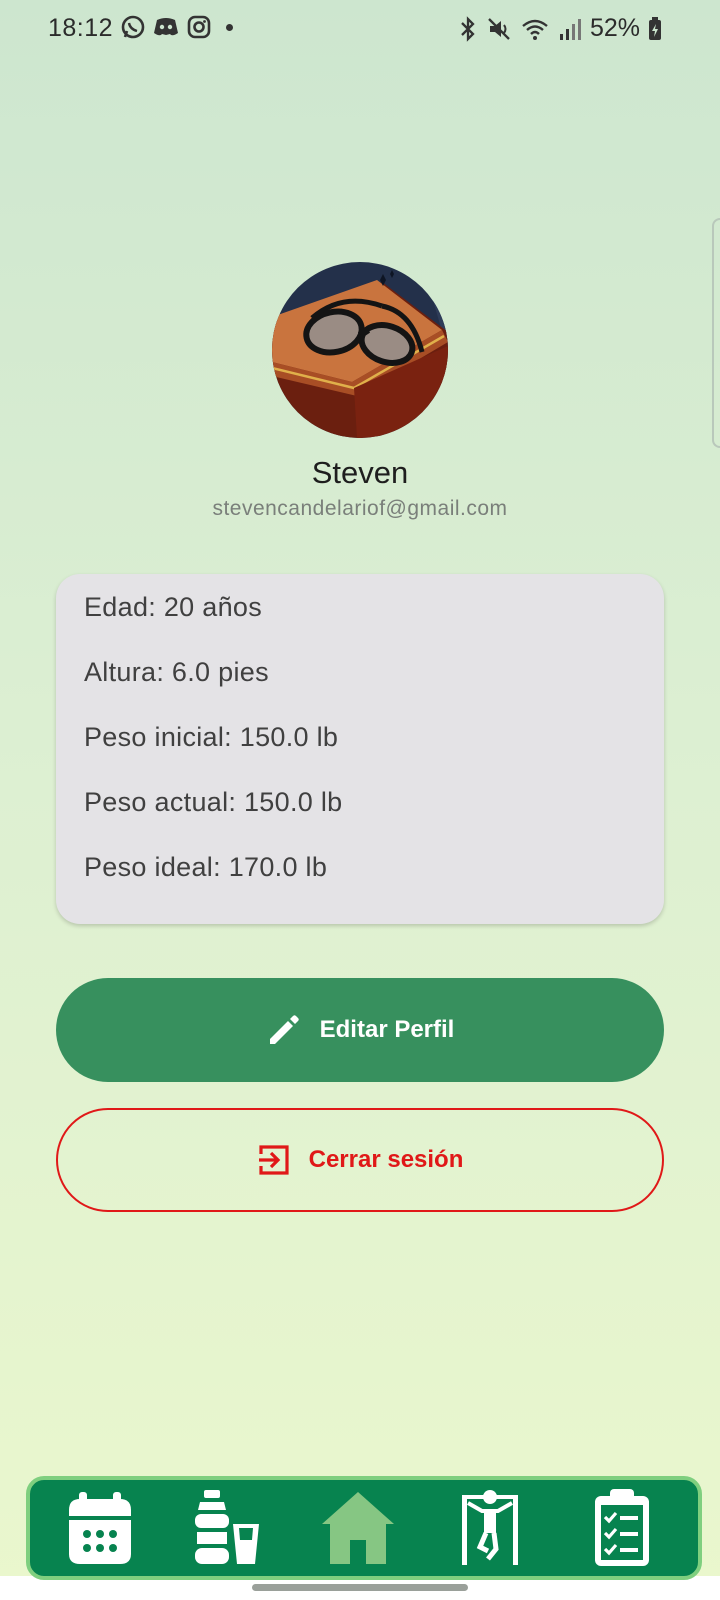 The height and width of the screenshot is (1600, 720). Describe the element at coordinates (206, 867) in the screenshot. I see `ideal-weight-text: Peso ideal: 170.0 lb` at that location.